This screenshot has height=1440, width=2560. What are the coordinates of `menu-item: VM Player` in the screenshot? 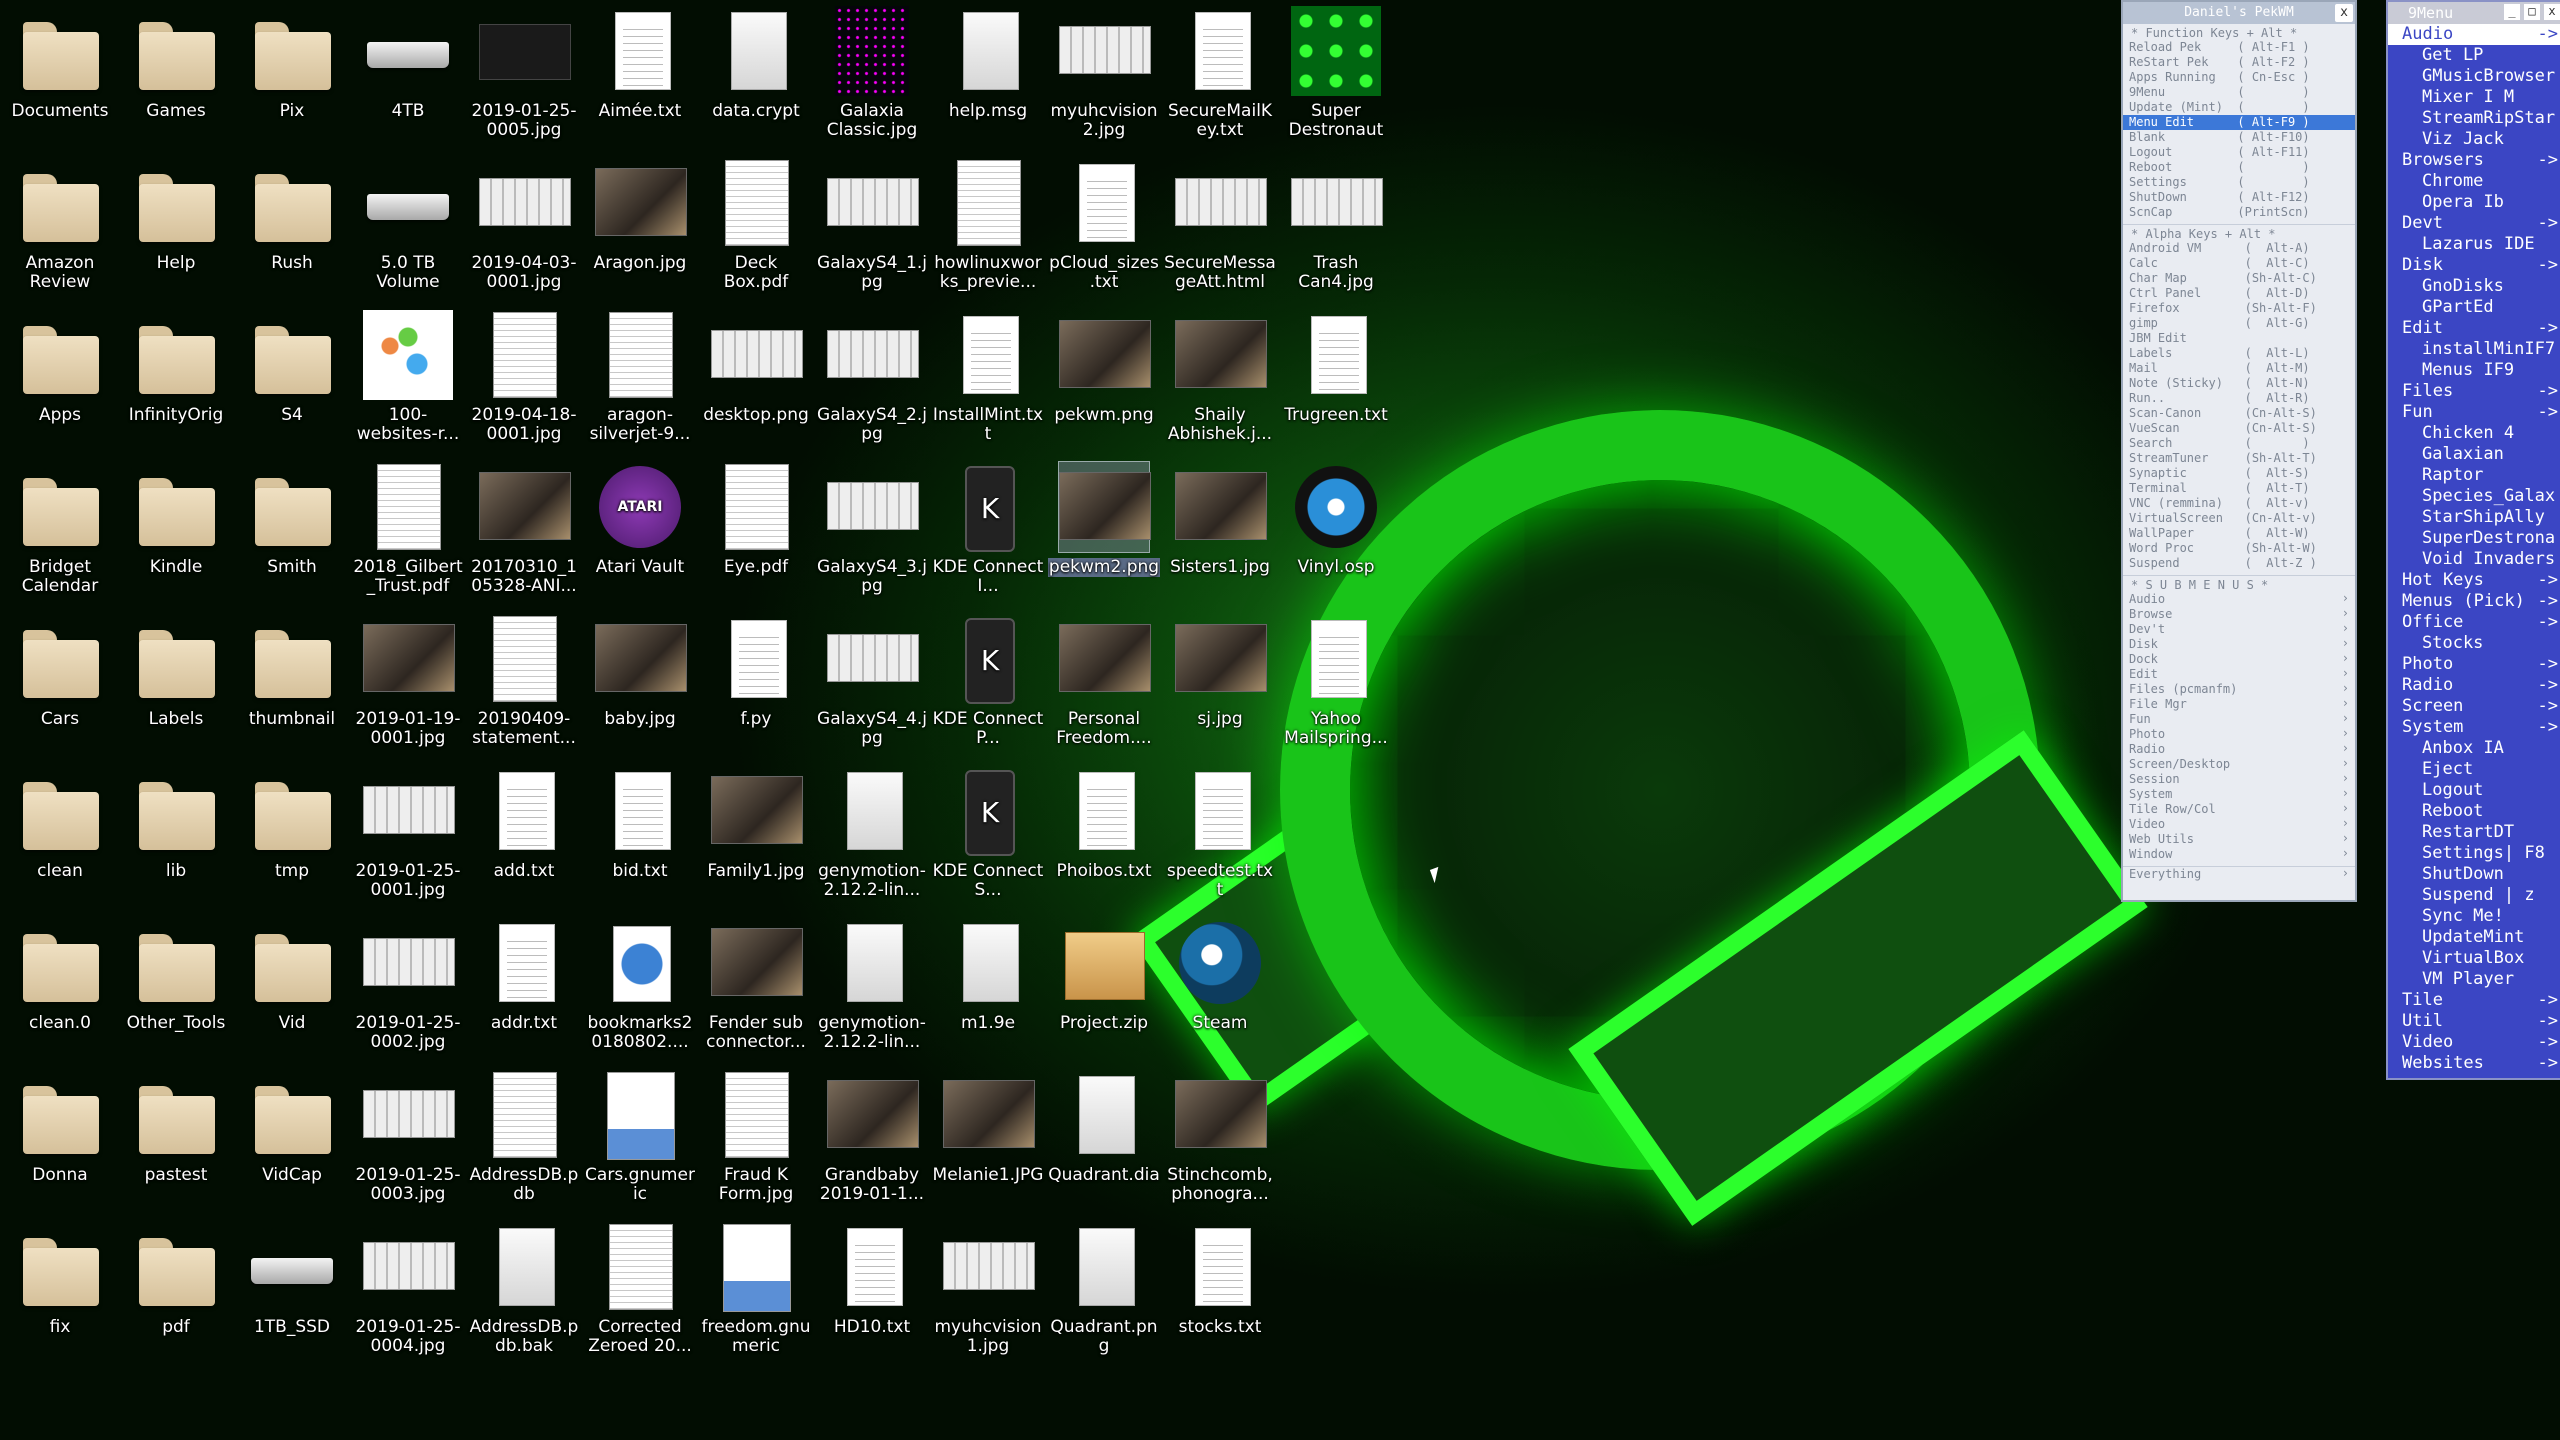 It's located at (2474, 979).